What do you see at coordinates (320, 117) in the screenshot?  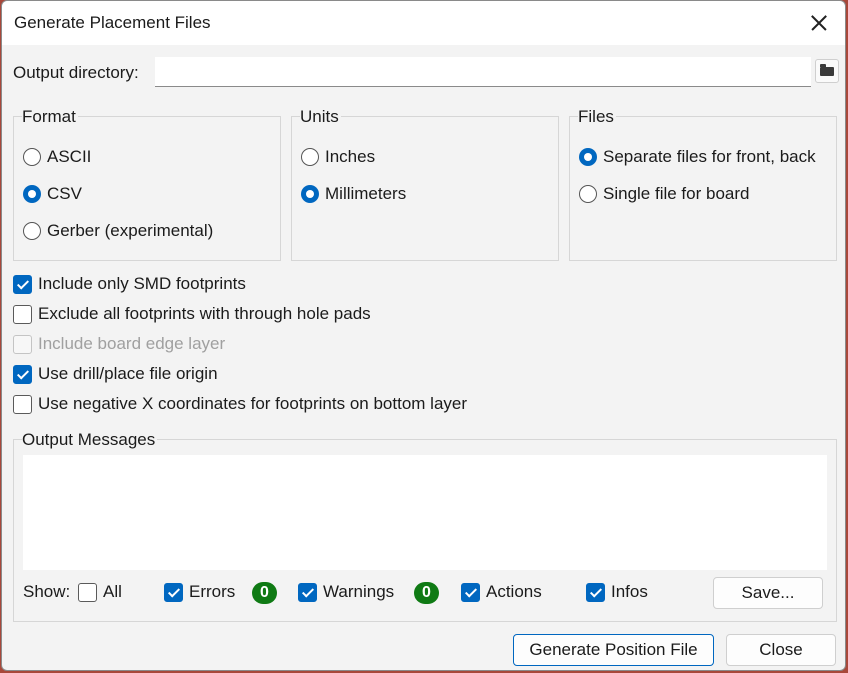 I see `units-group-title: Units` at bounding box center [320, 117].